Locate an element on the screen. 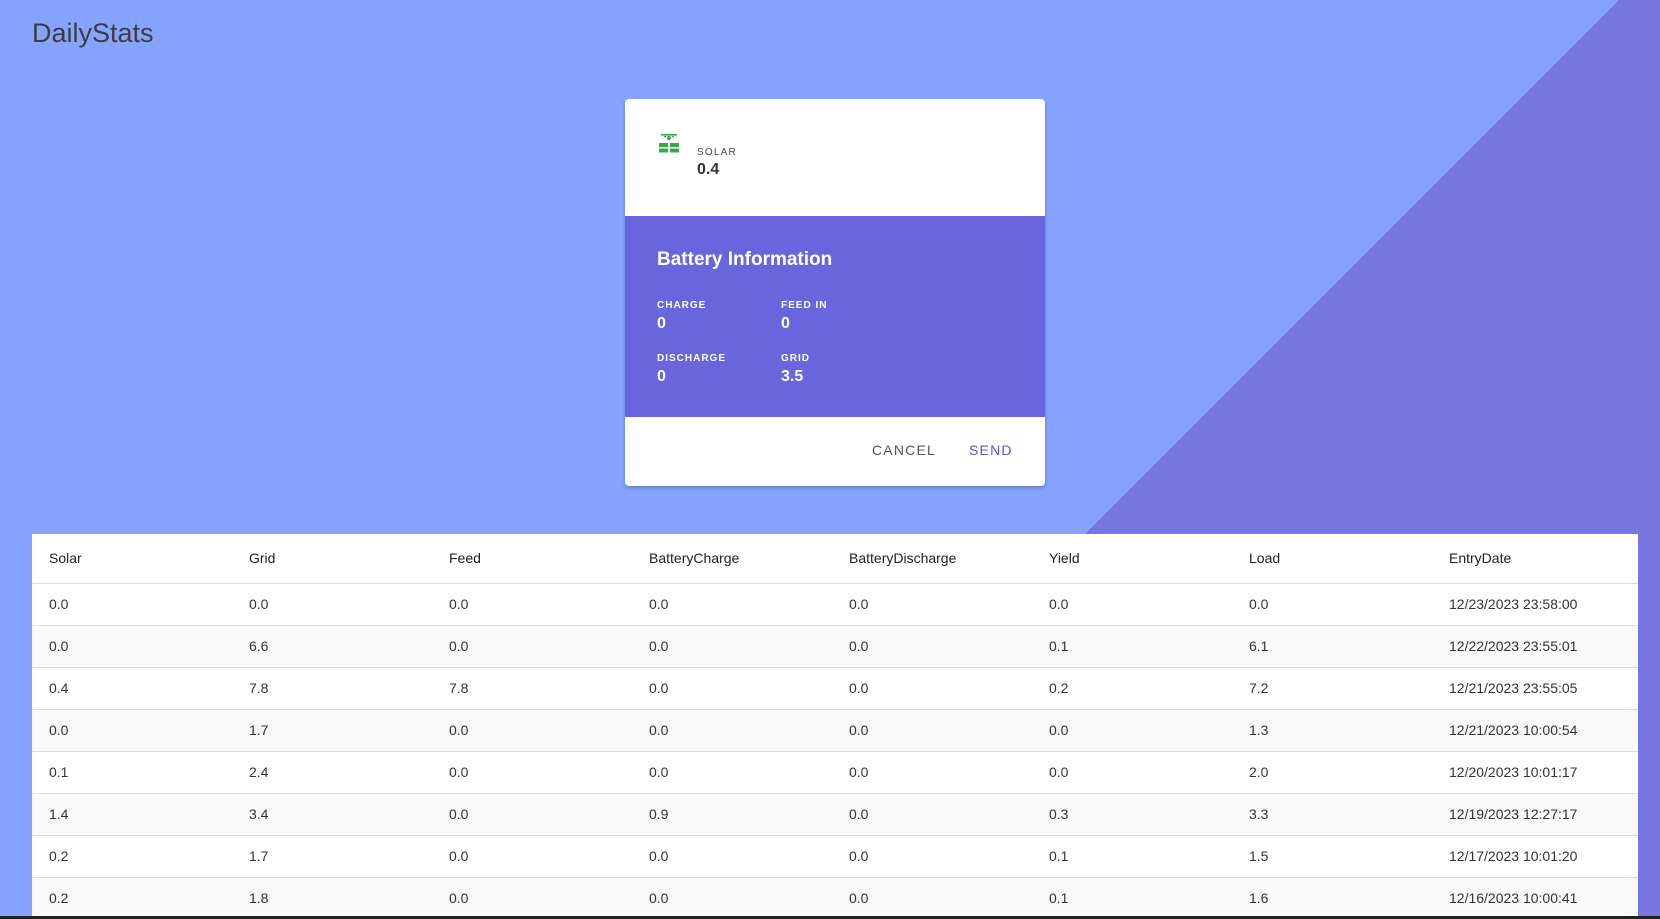  feed-in-value: 0 is located at coordinates (785, 323).